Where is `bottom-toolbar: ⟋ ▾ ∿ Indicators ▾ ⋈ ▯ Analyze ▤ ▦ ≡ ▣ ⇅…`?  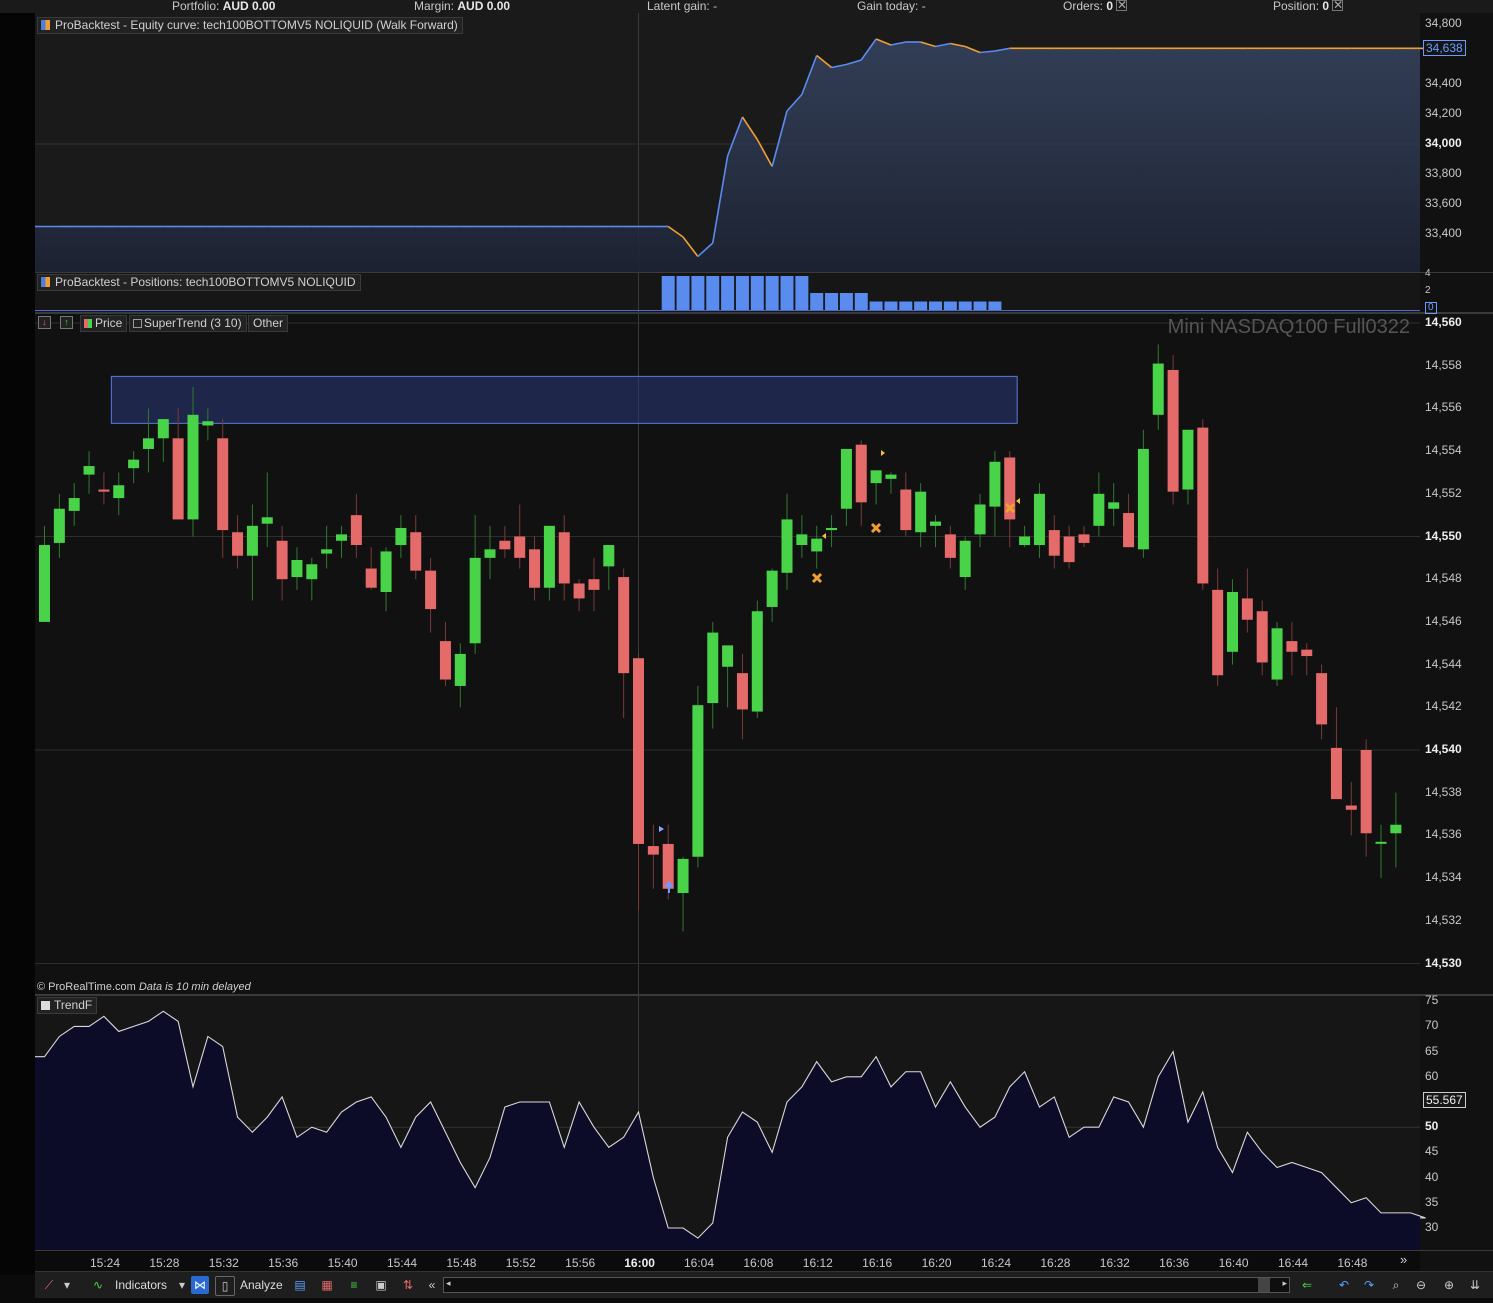
bottom-toolbar: ⟋ ▾ ∿ Indicators ▾ ⋈ ▯ Analyze ▤ ▦ ≡ ▣ ⇅… is located at coordinates (764, 1284).